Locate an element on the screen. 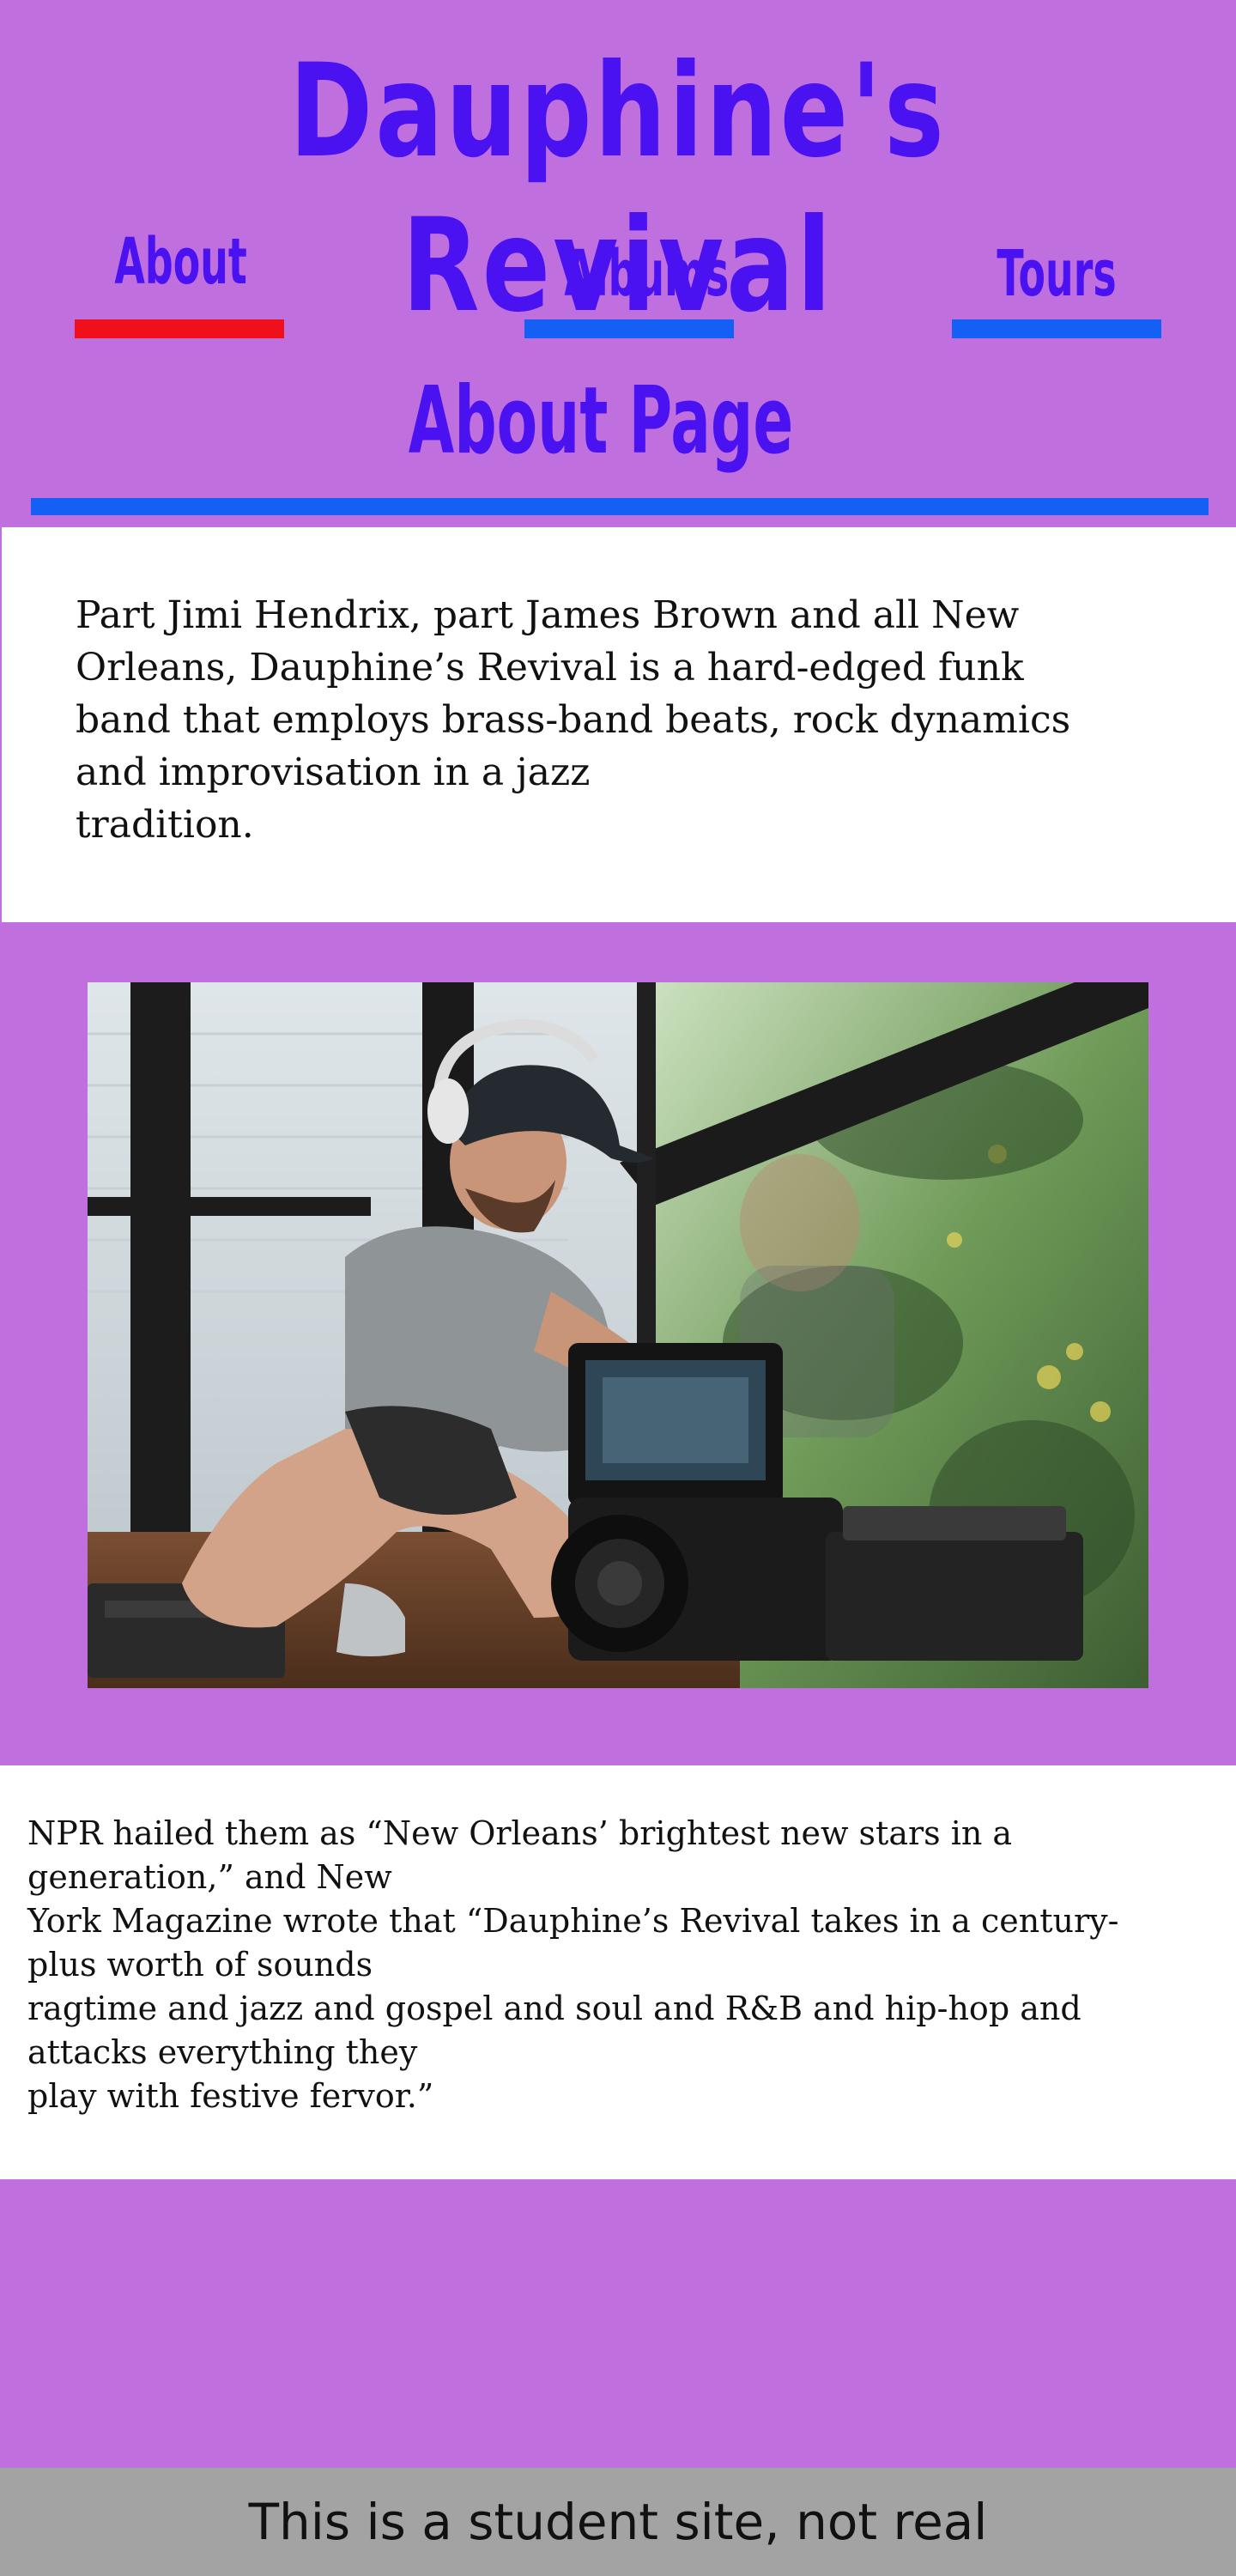 The width and height of the screenshot is (1236, 2576). quote-line: plus worth of sounds is located at coordinates (200, 1965).